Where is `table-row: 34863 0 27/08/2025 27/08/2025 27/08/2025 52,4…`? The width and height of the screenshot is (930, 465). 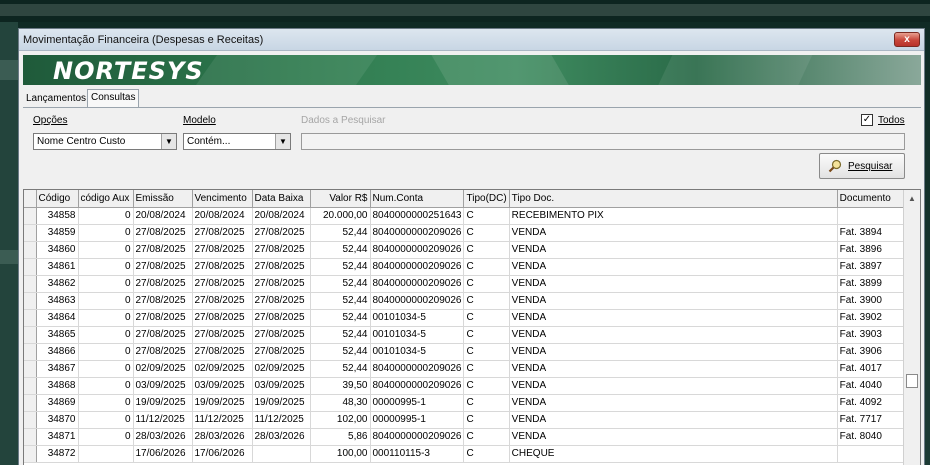 table-row: 34863 0 27/08/2025 27/08/2025 27/08/2025 52,4… is located at coordinates (468, 301).